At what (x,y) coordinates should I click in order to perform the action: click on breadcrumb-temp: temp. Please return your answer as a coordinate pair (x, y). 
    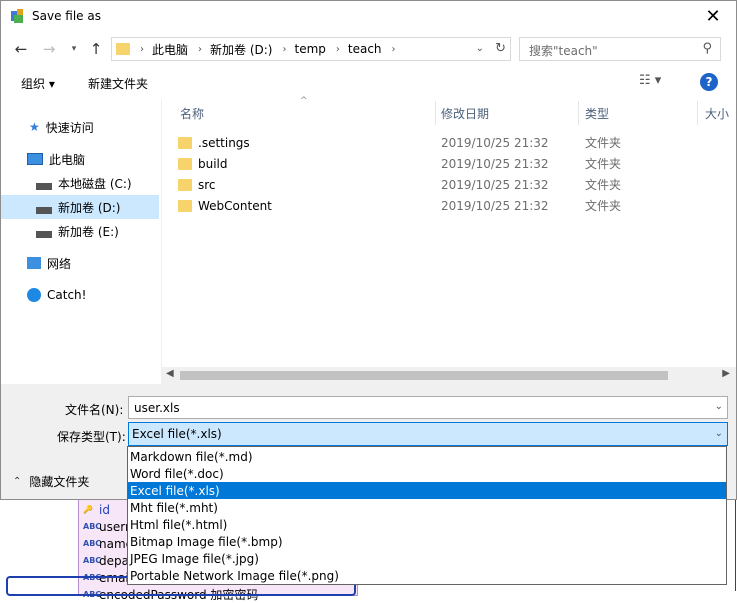
    Looking at the image, I should click on (309, 49).